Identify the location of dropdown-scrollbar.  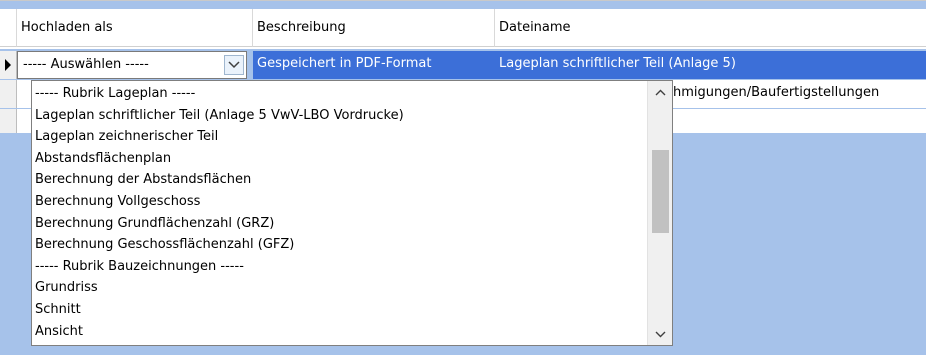
(659, 213).